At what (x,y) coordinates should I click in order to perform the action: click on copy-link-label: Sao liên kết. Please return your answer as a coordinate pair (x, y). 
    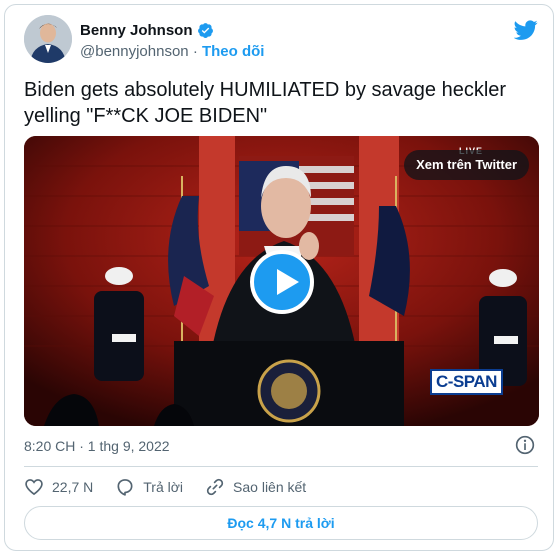
    Looking at the image, I should click on (270, 487).